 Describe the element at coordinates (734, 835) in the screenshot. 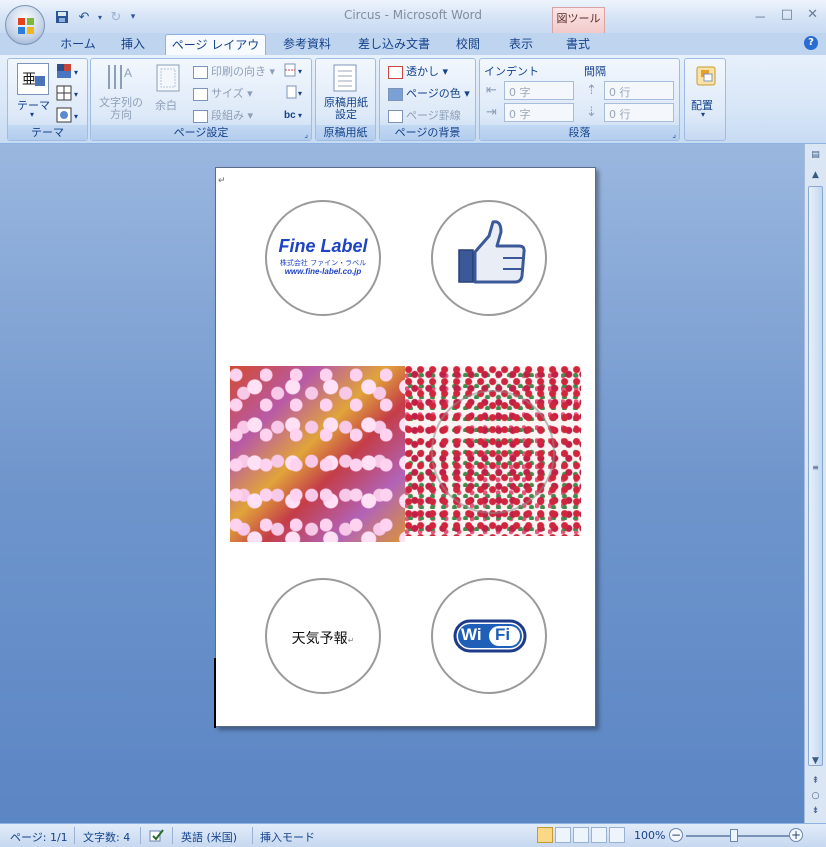

I see `zoom-slider-thumb` at that location.